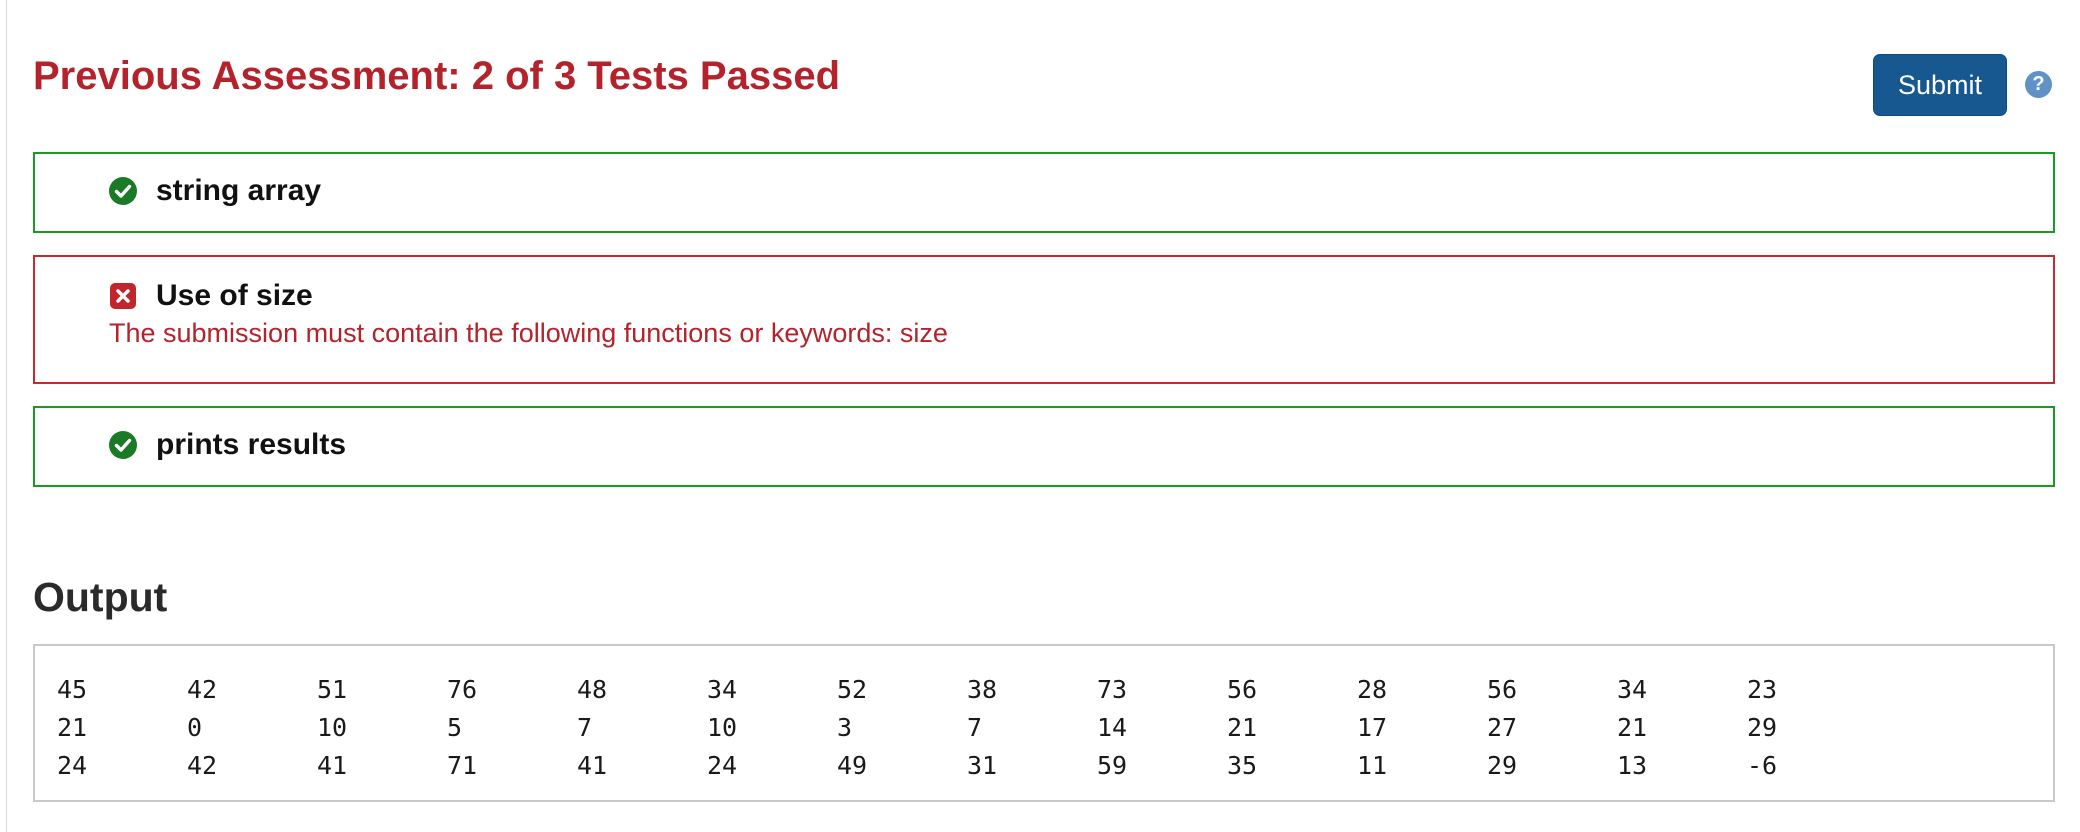  What do you see at coordinates (592, 689) in the screenshot?
I see `output-value: 48` at bounding box center [592, 689].